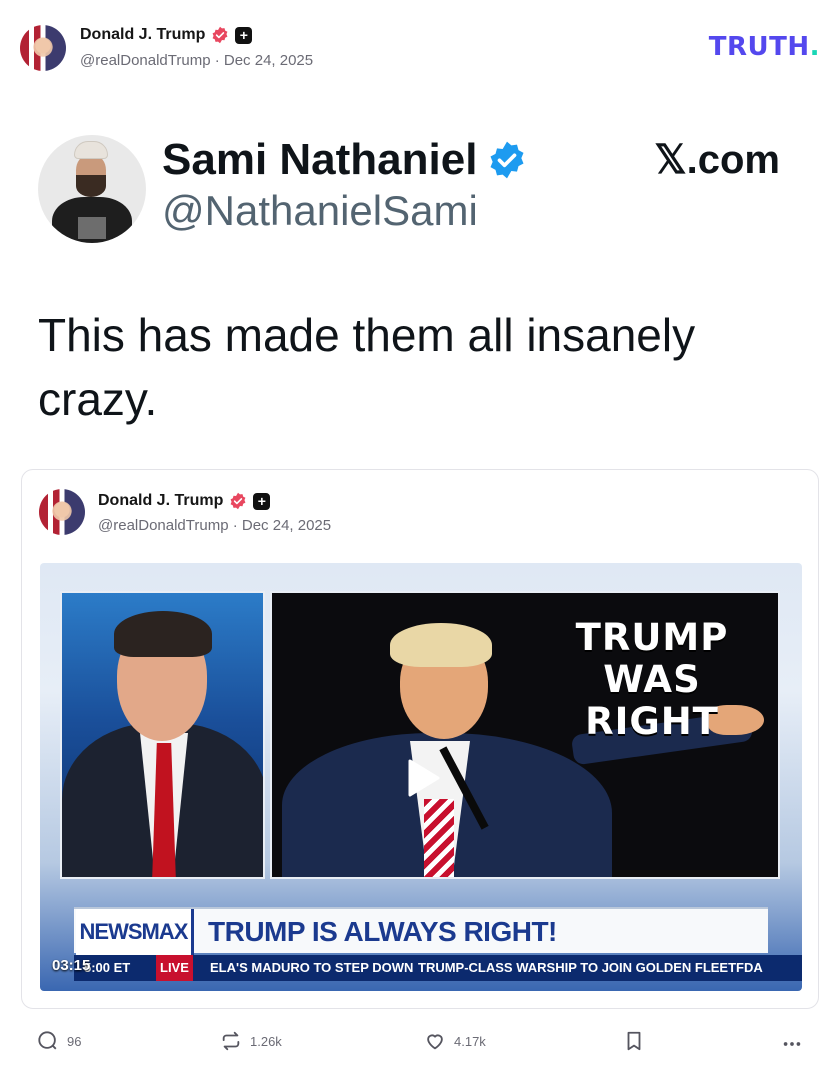 The height and width of the screenshot is (1083, 840). I want to click on reply-icon, so click(47, 1040).